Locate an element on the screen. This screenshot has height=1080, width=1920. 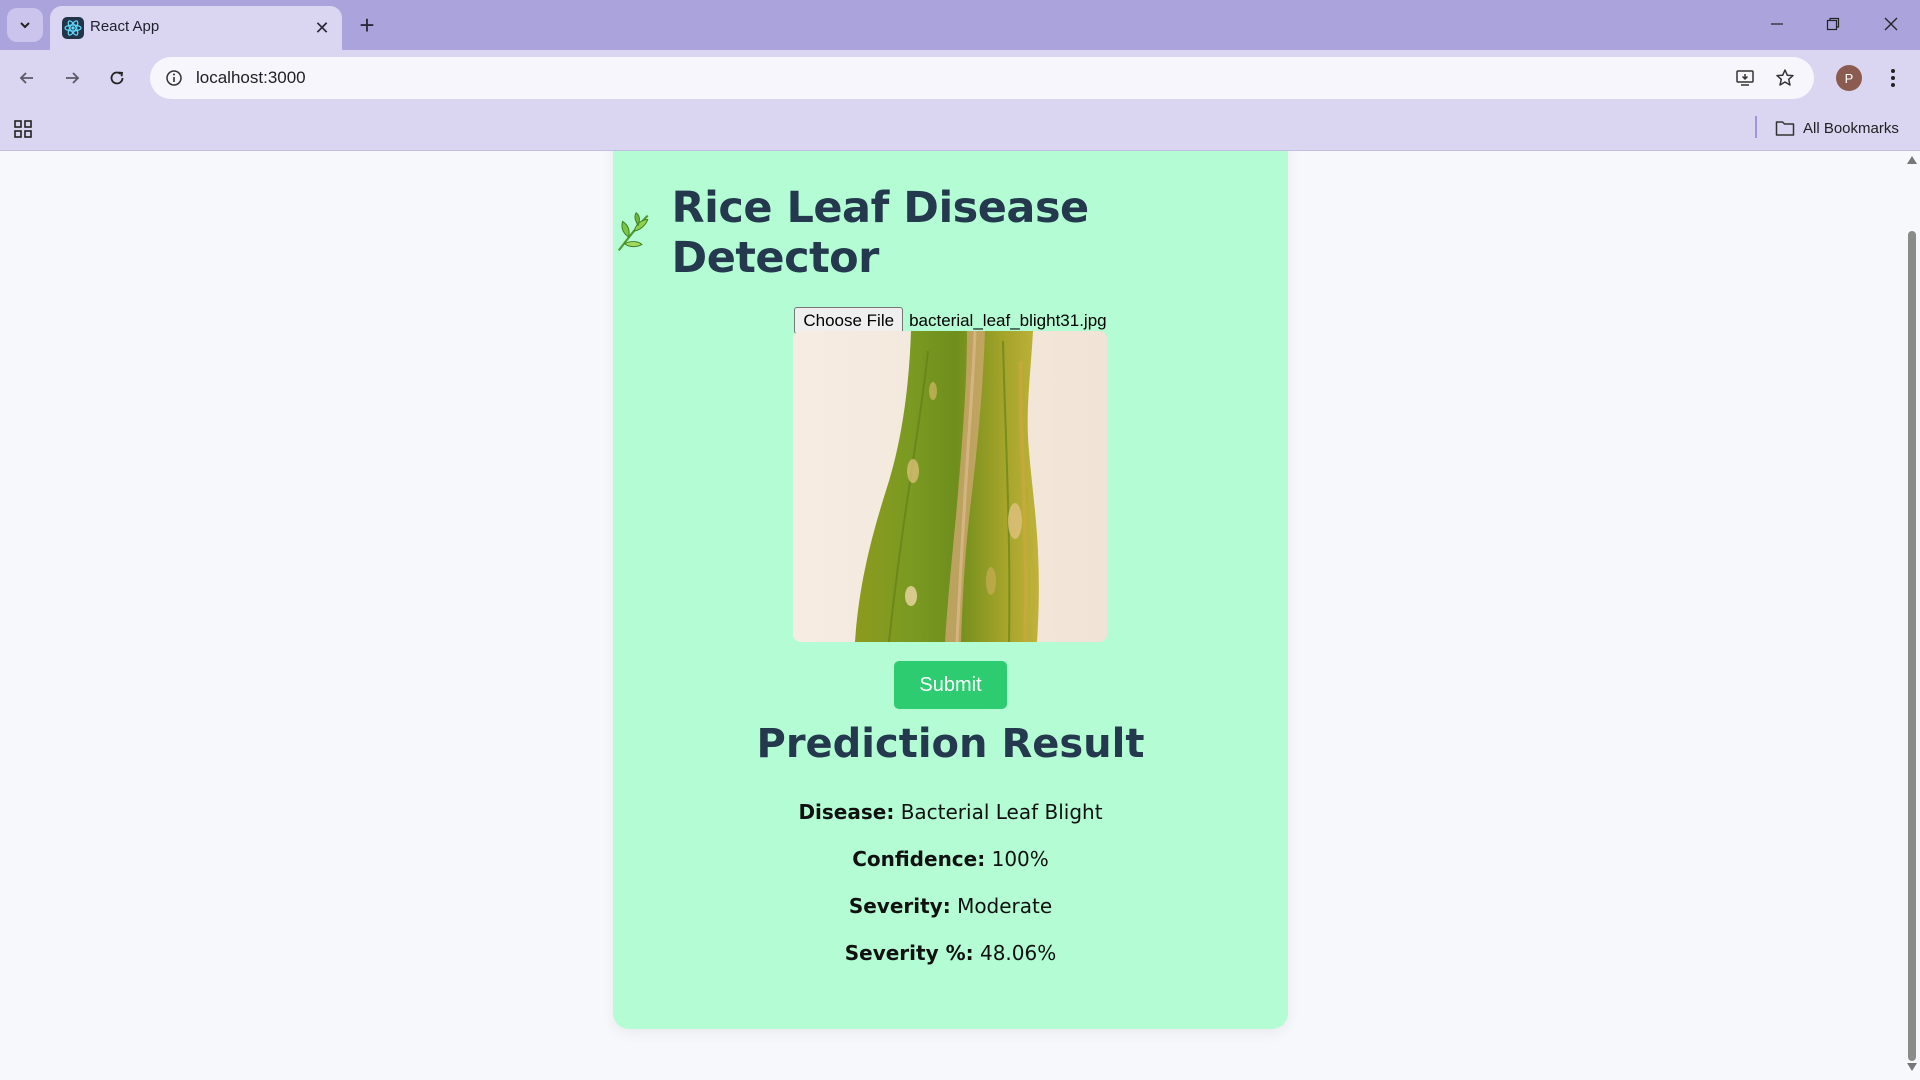
result-value: 100% is located at coordinates (1020, 859).